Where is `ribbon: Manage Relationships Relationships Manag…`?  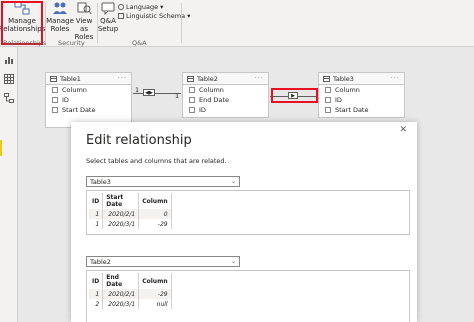
ribbon: Manage Relationships Relationships Manag… is located at coordinates (237, 23).